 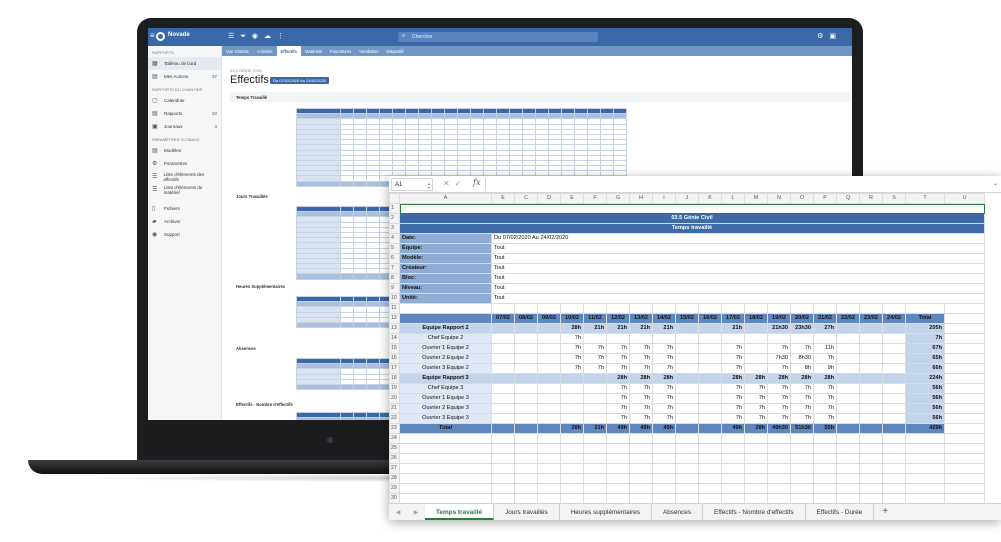 I want to click on date-header: 17/02, so click(x=733, y=318).